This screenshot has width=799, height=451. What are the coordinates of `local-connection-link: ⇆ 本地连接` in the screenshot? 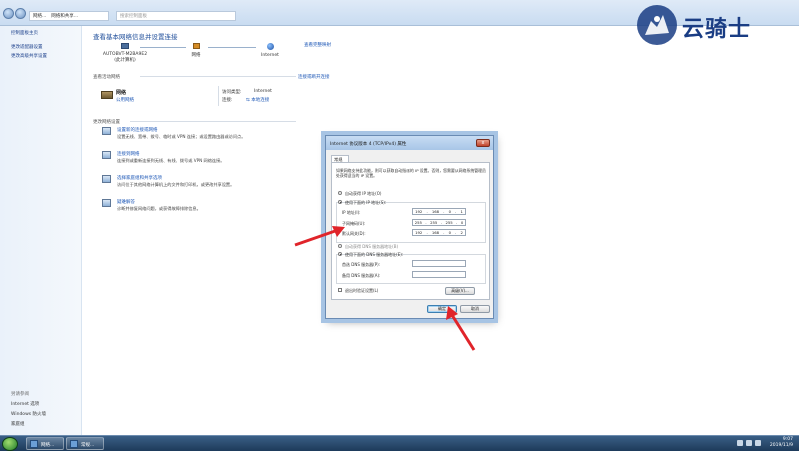 It's located at (257, 100).